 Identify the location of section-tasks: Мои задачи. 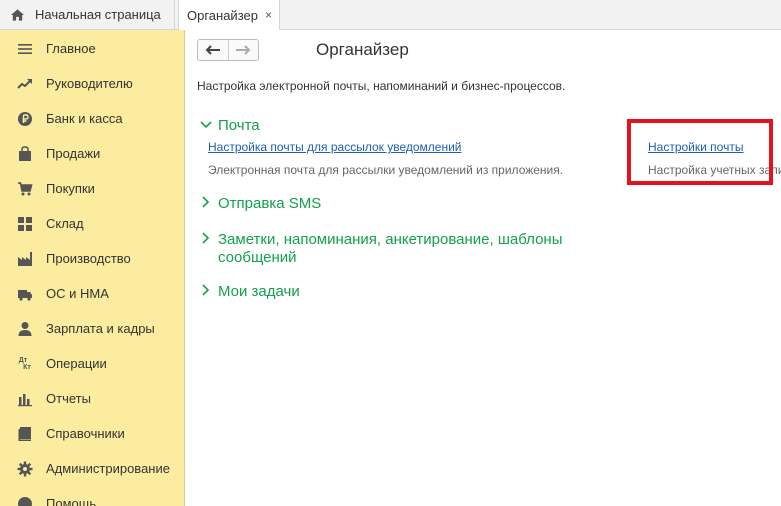
(250, 292).